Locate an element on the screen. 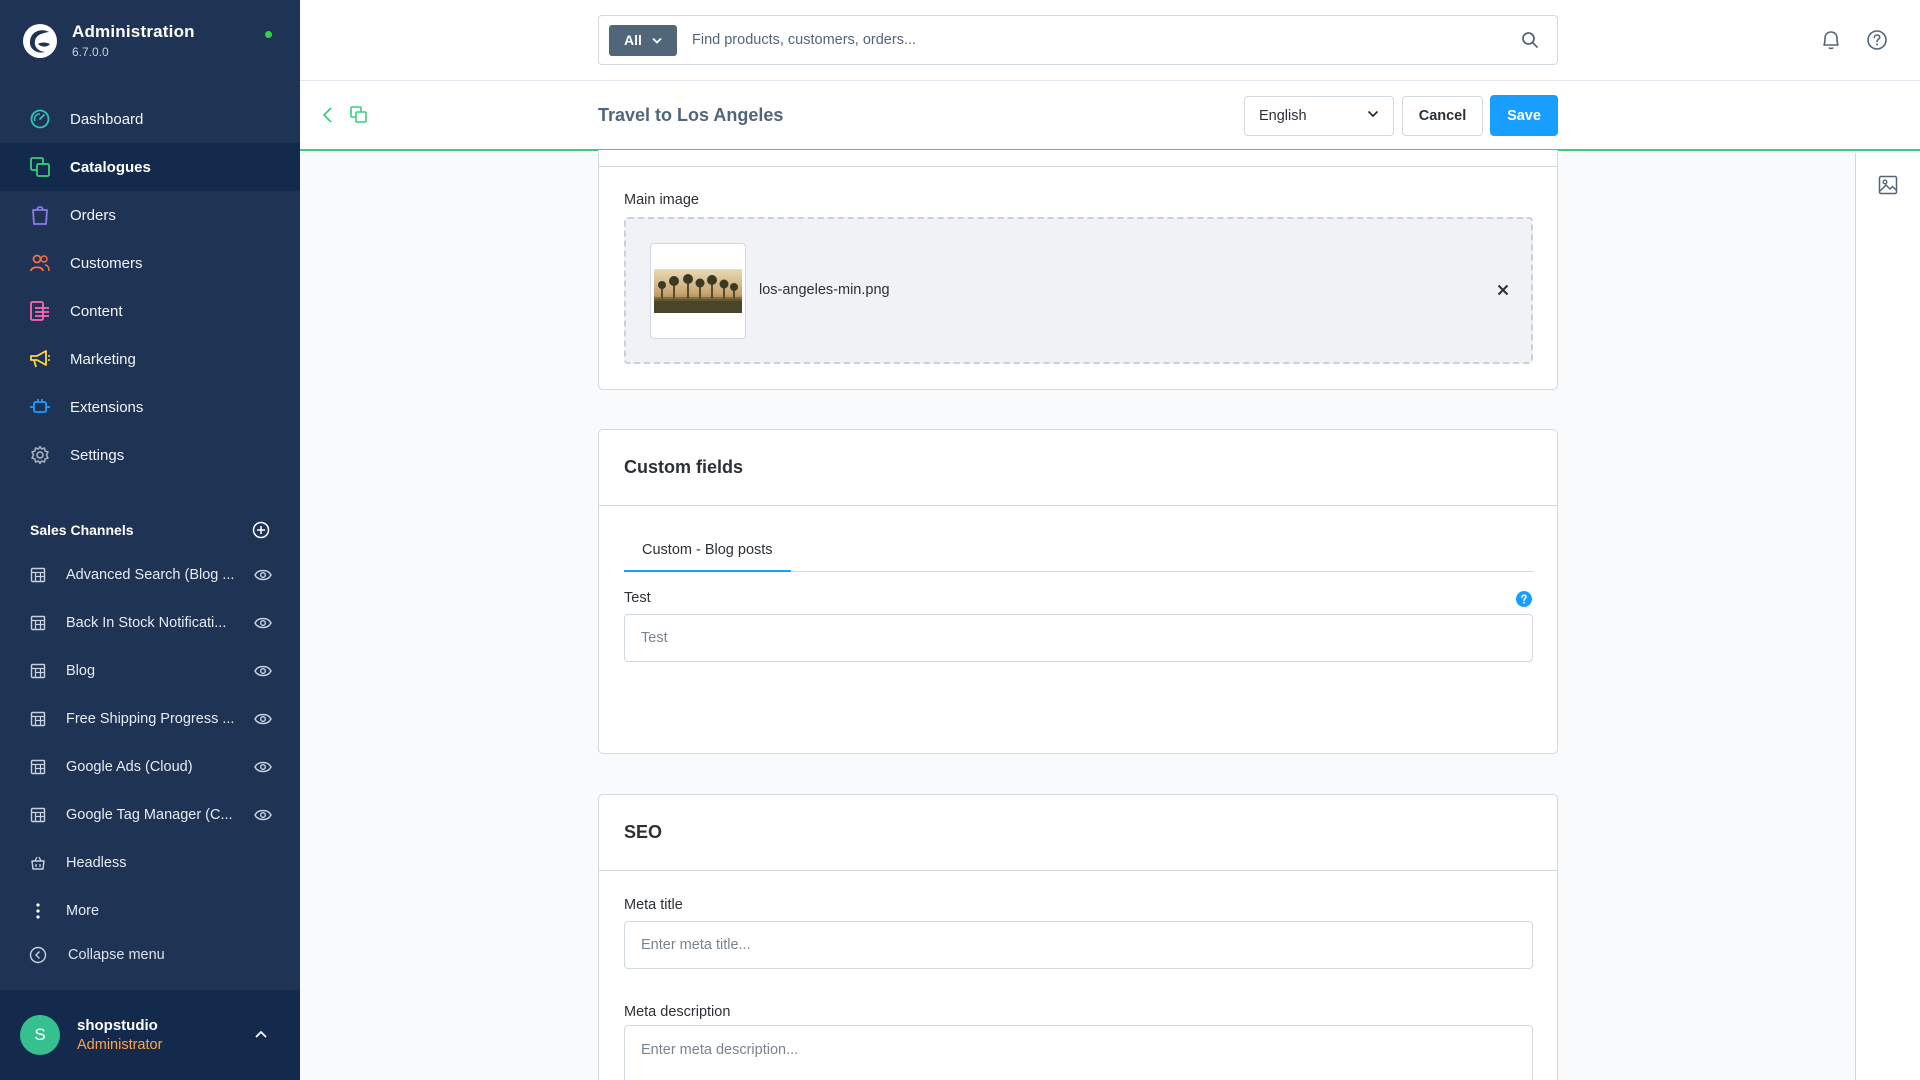  marketing-icon is located at coordinates (40, 359).